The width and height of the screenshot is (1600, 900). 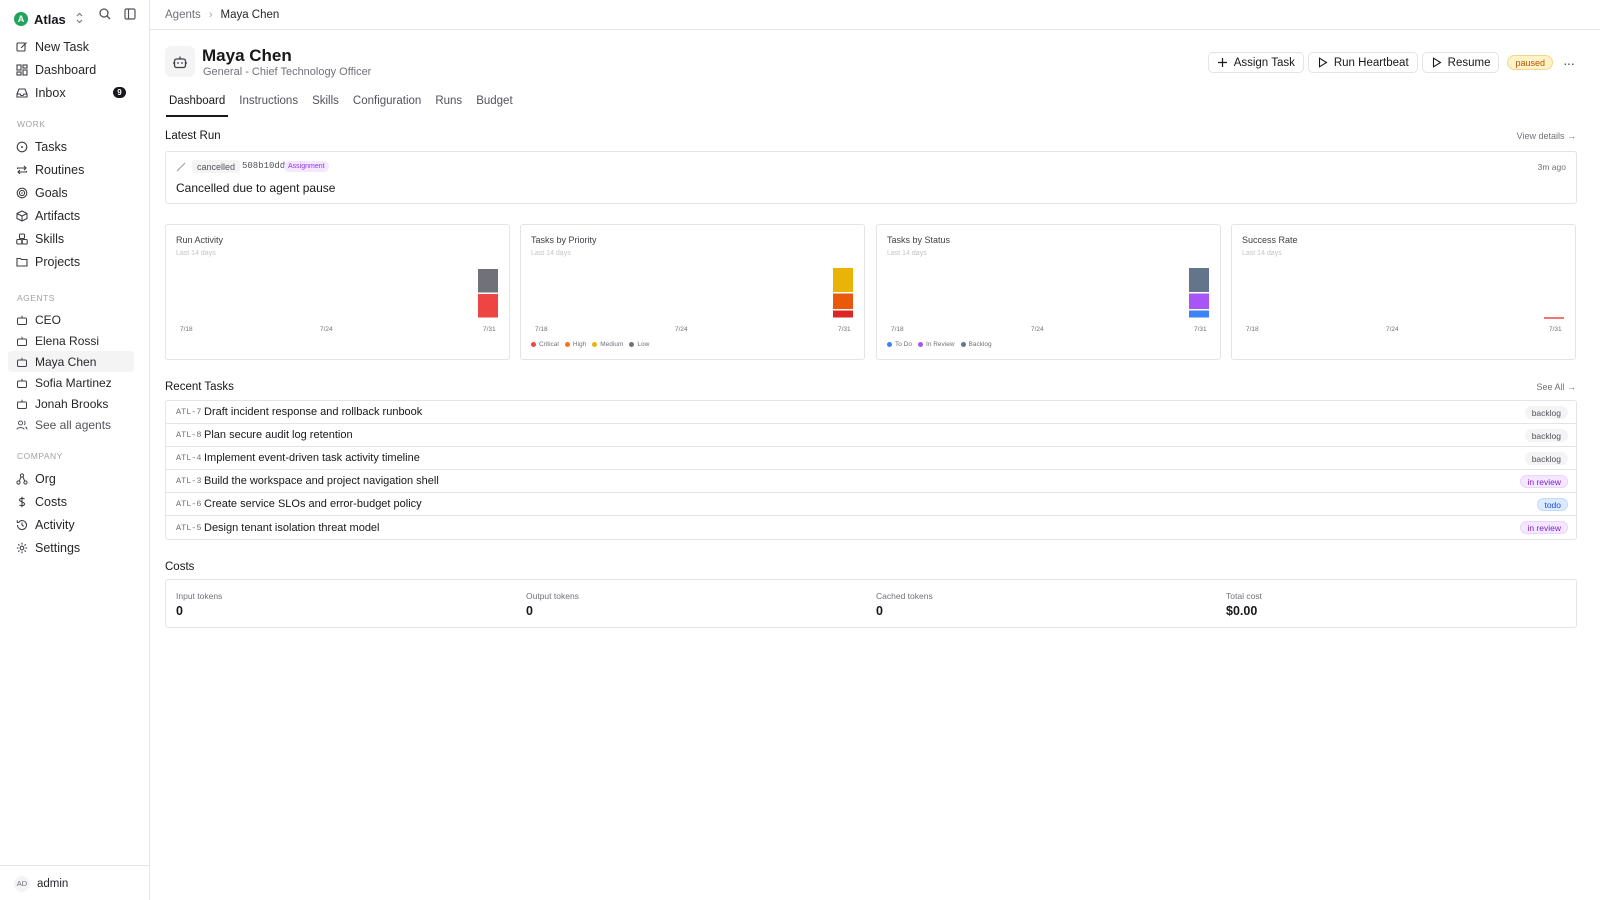 What do you see at coordinates (71, 146) in the screenshot?
I see `nav-tasks: Tasks` at bounding box center [71, 146].